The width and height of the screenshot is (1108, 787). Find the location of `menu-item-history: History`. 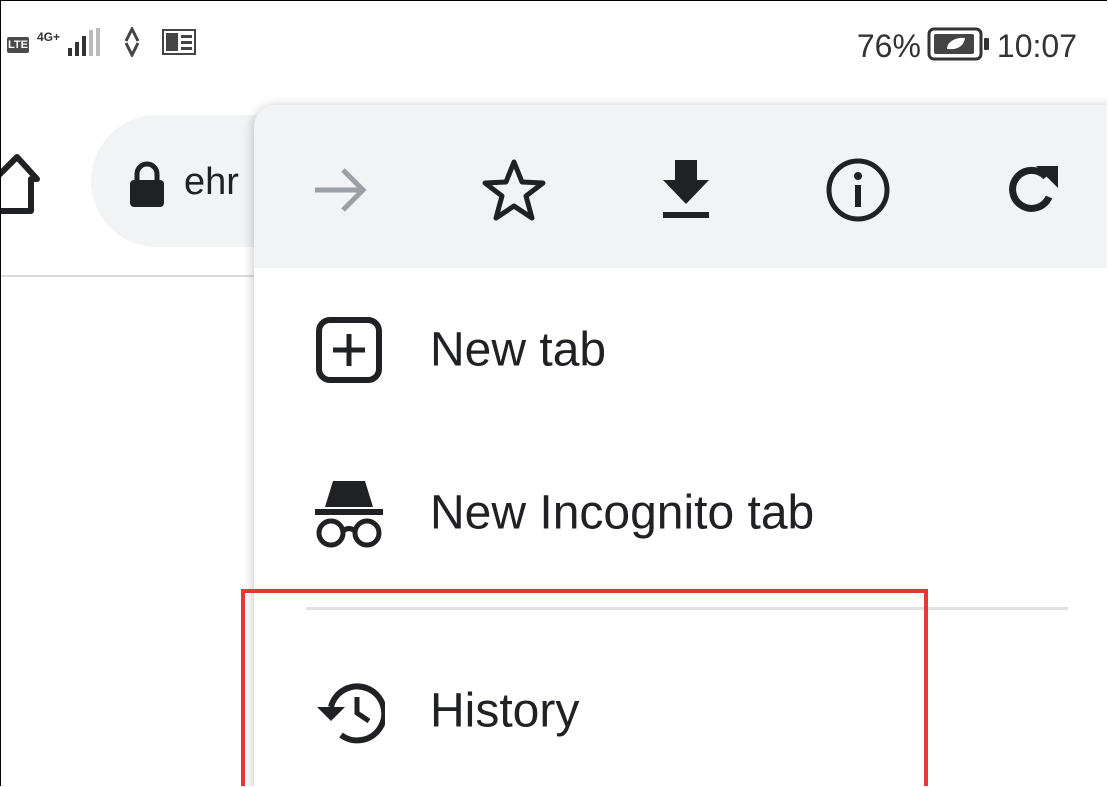

menu-item-history: History is located at coordinates (680, 711).